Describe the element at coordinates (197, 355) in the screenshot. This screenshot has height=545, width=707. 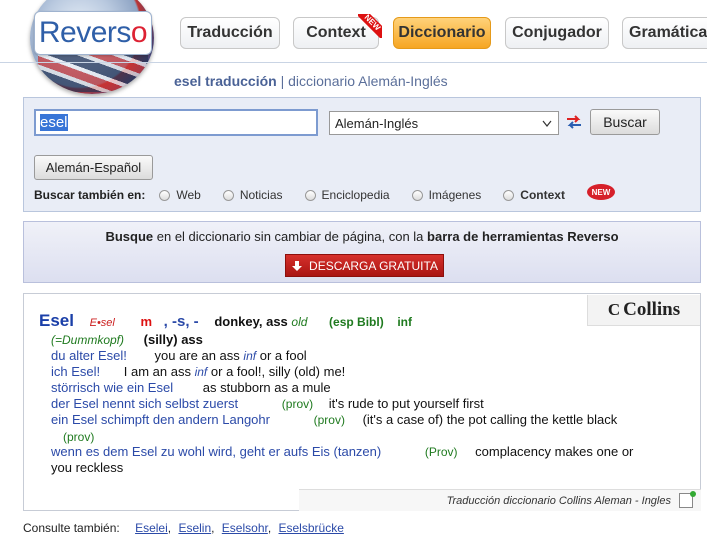
I see `example-en: you are an ass` at that location.